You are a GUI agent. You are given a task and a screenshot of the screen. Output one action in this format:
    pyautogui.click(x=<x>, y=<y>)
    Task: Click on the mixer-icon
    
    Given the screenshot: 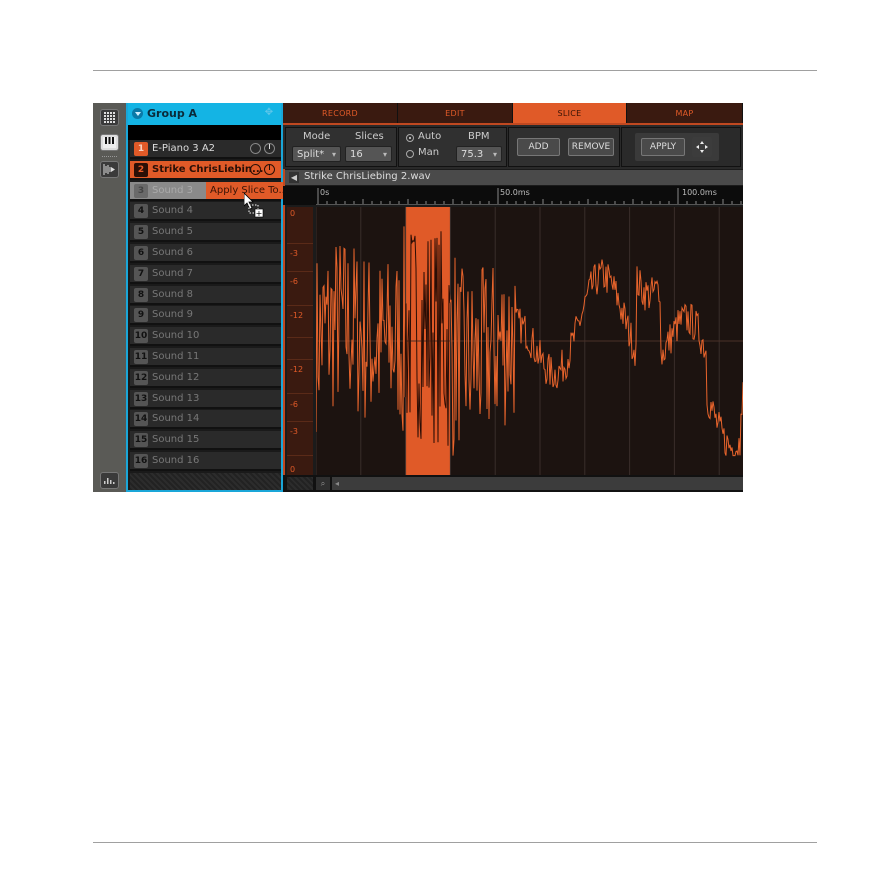 What is the action you would take?
    pyautogui.click(x=109, y=481)
    